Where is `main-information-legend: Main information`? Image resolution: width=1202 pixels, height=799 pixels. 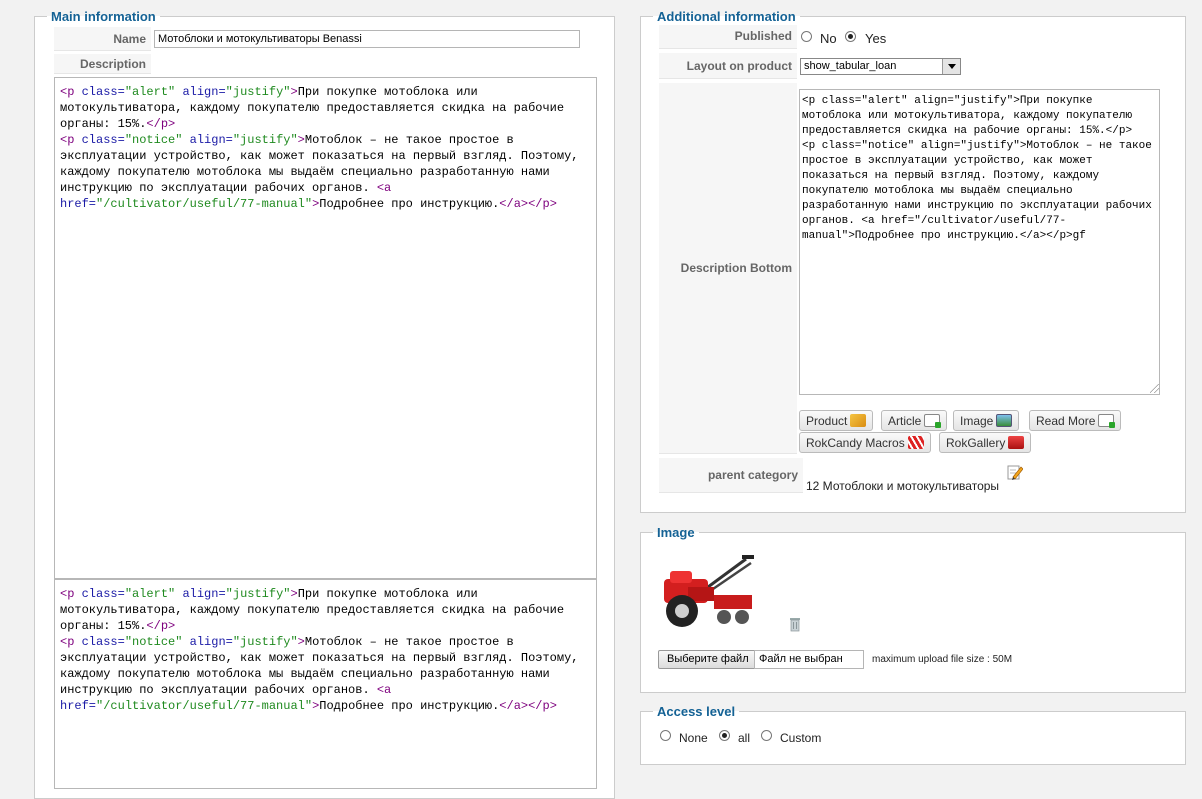
main-information-legend: Main information is located at coordinates (103, 16).